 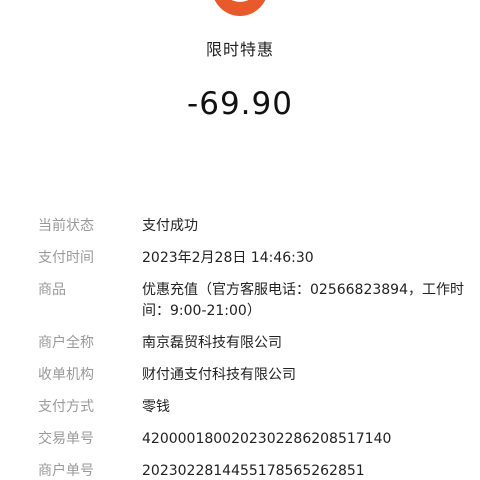 I want to click on detail-row-transaction-id: 交易单号 4200001800202302286208517140, so click(x=253, y=439).